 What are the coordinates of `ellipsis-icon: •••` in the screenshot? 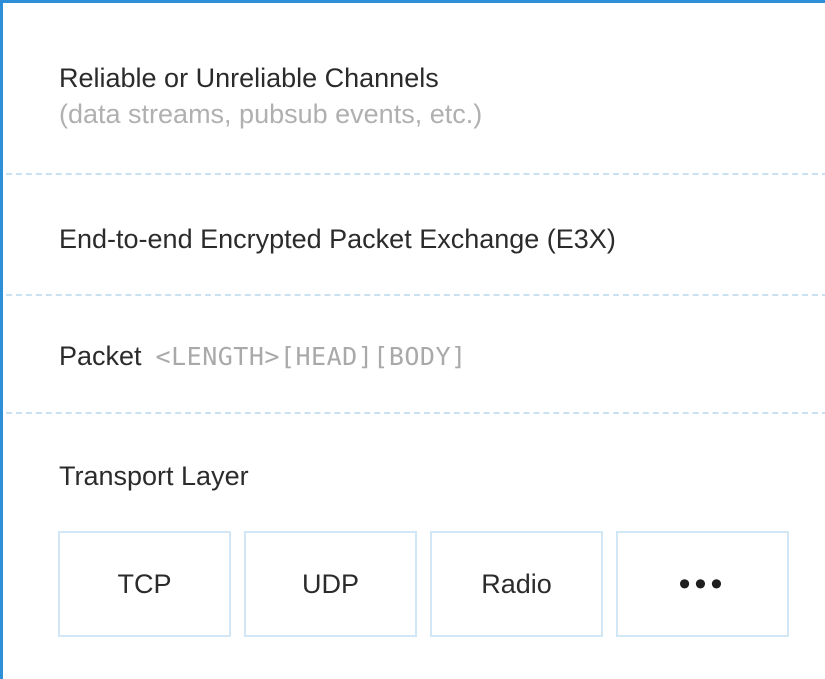 It's located at (702, 583).